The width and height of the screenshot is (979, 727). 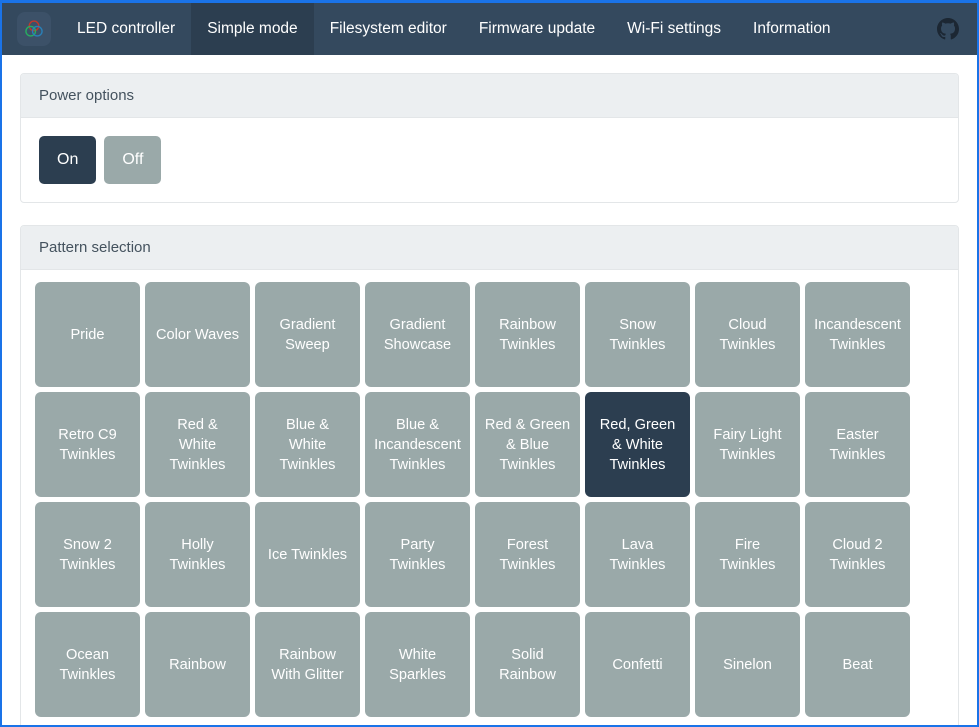 I want to click on pattern-button: Red & White Twinkles, so click(x=197, y=444).